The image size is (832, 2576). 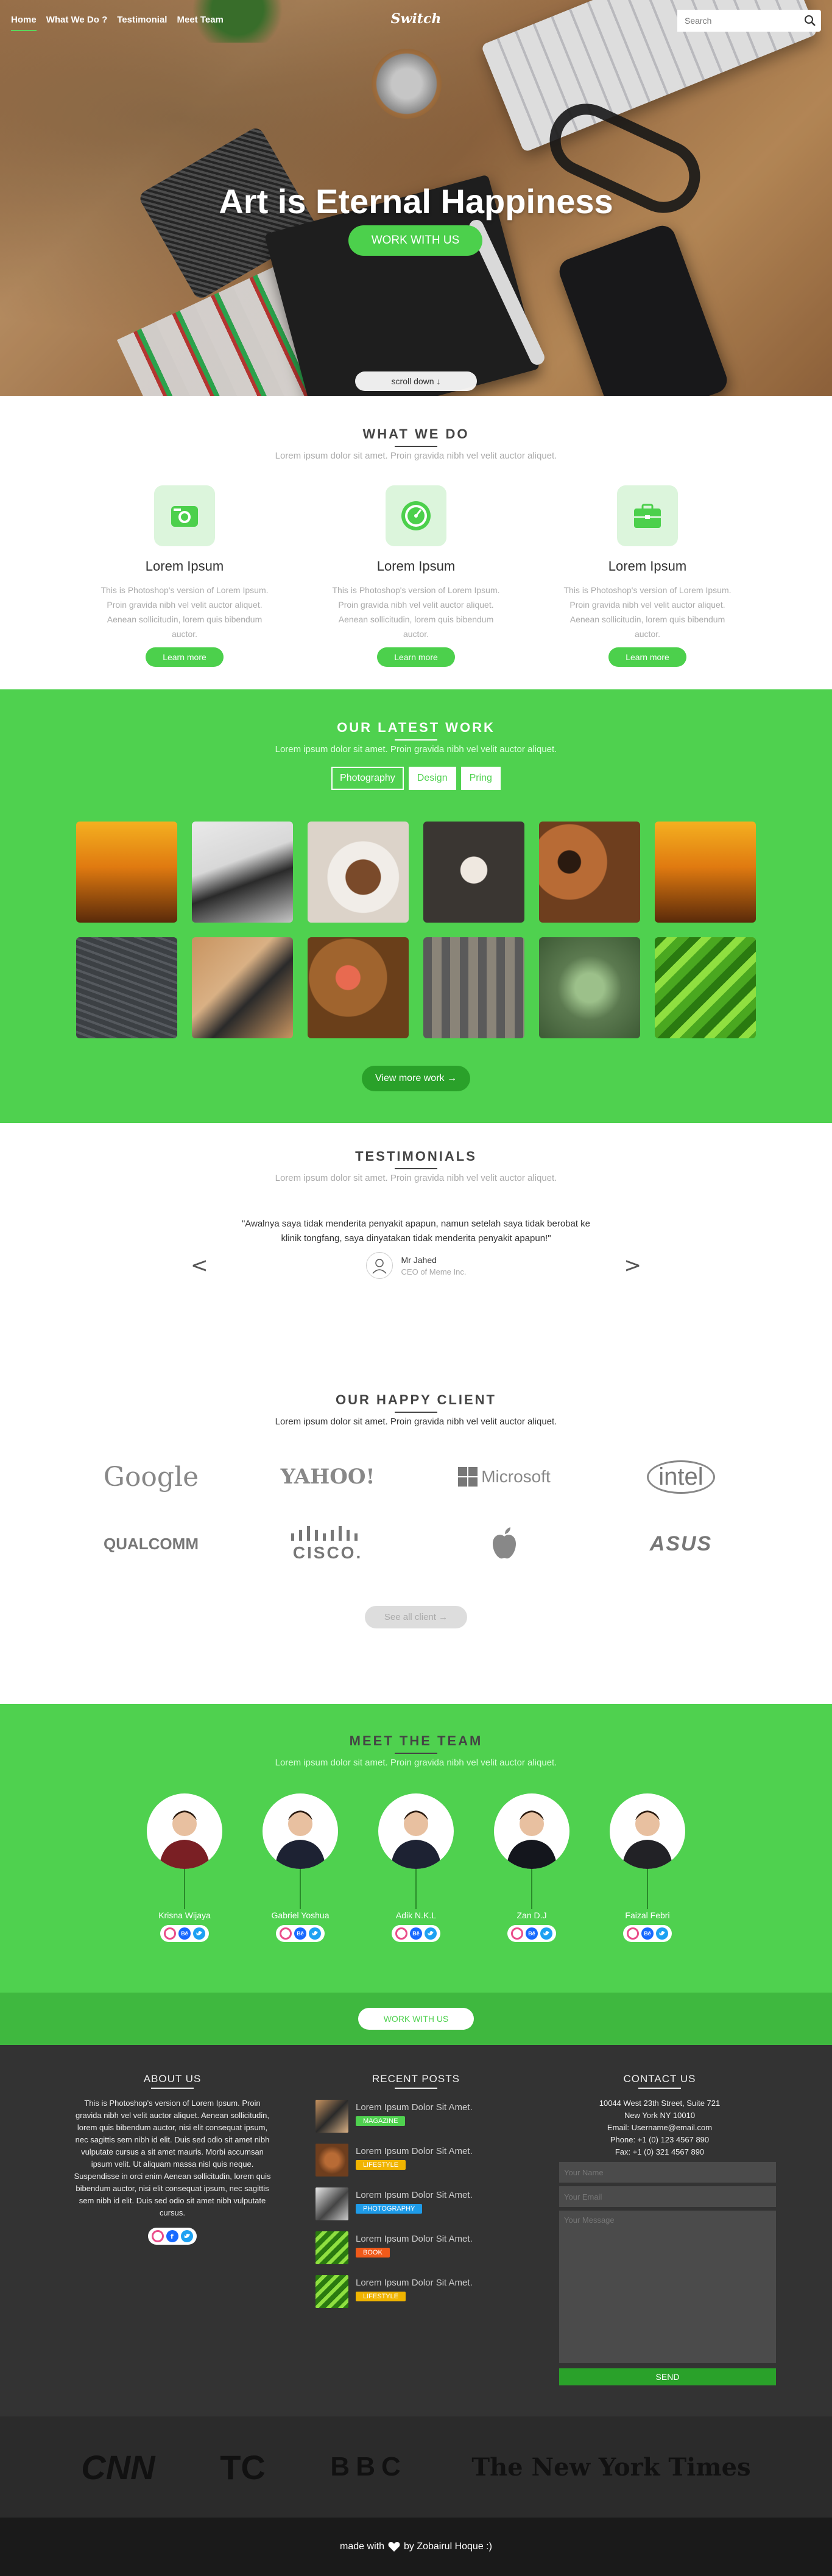 I want to click on name-field, so click(x=667, y=2172).